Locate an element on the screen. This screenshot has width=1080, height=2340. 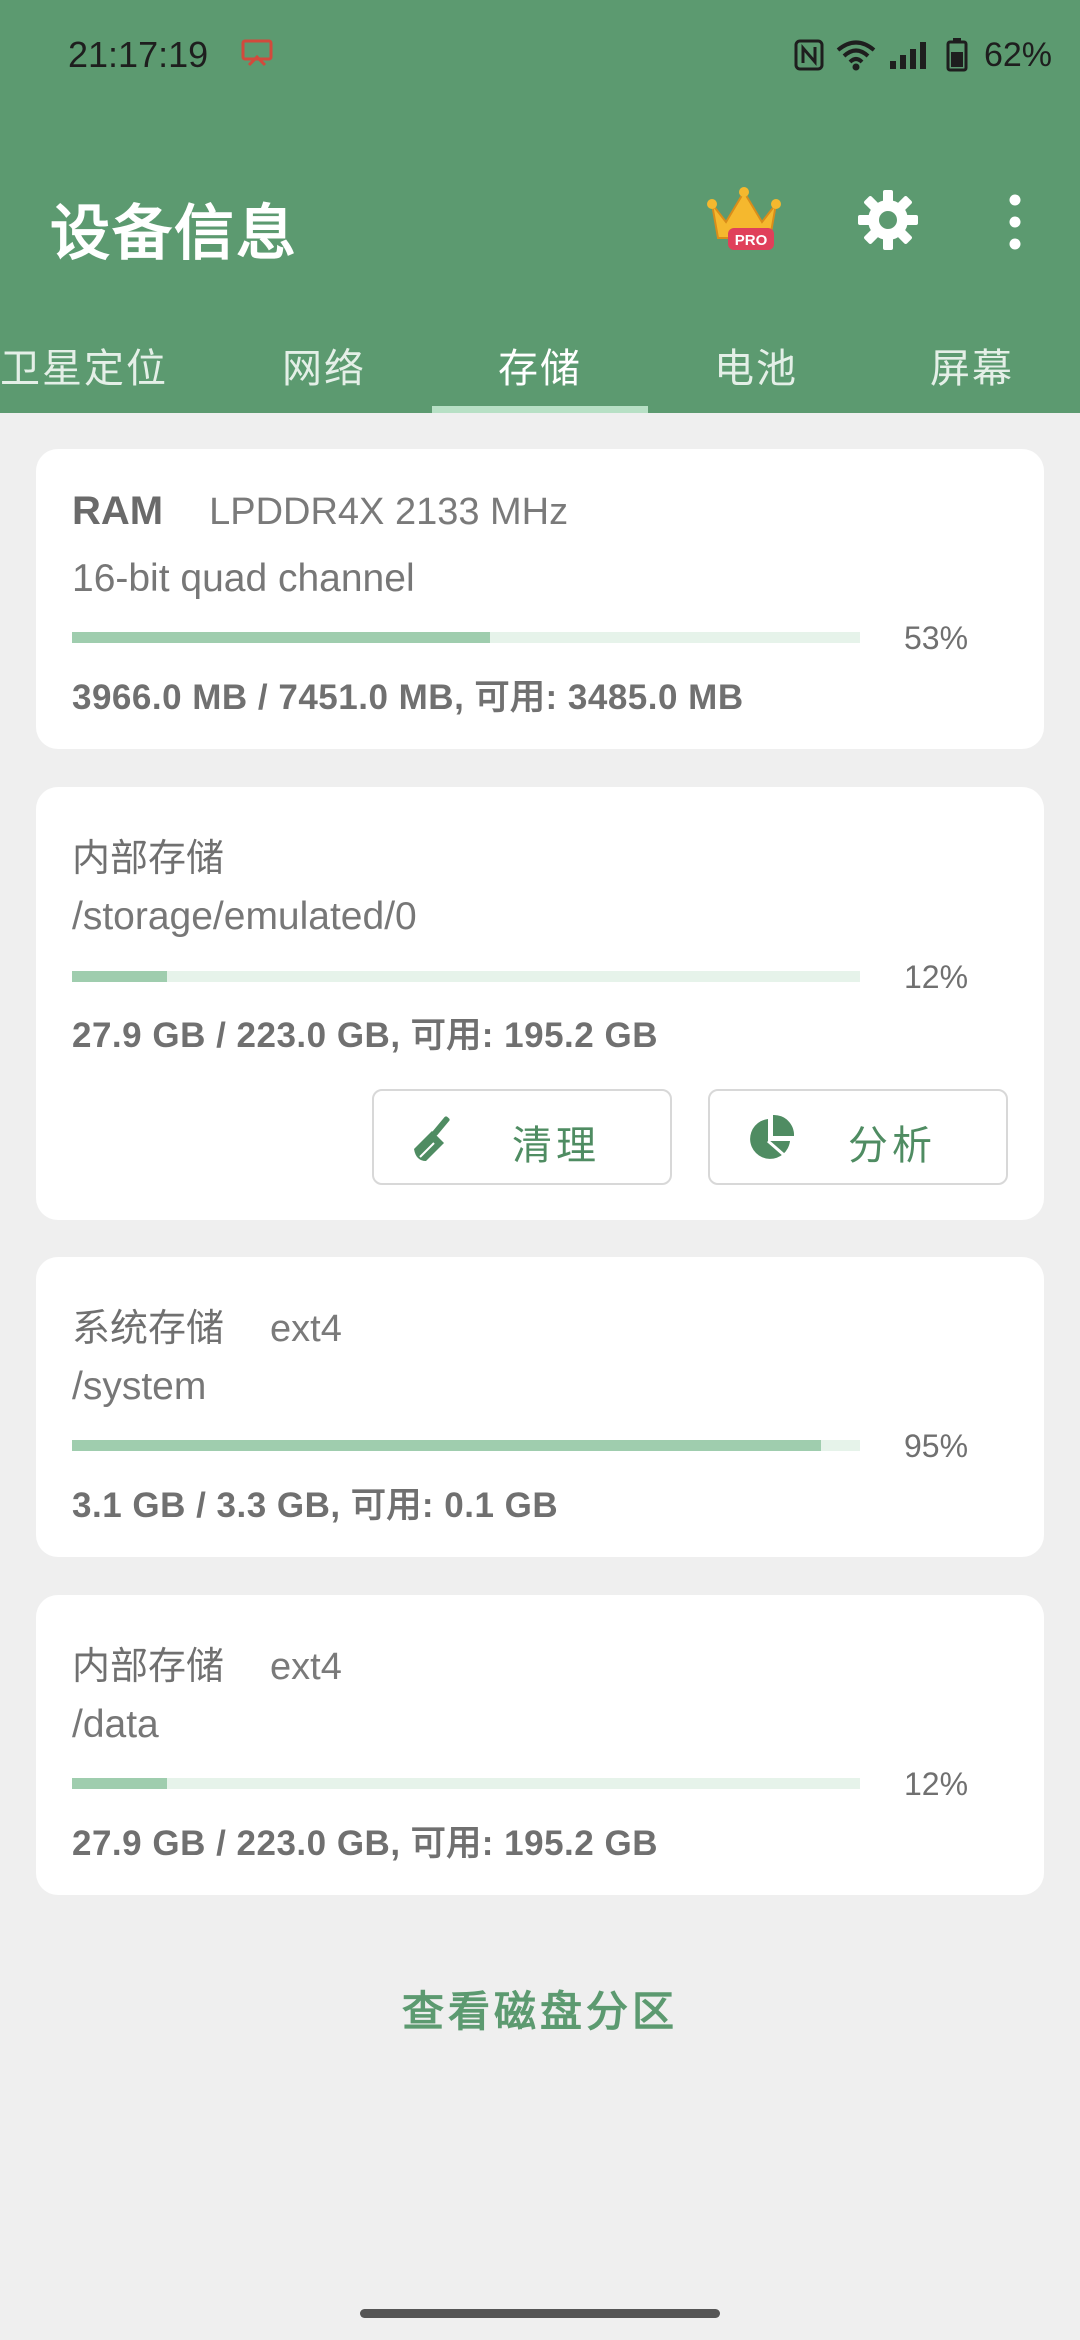
internal-usage-bar is located at coordinates (466, 976).